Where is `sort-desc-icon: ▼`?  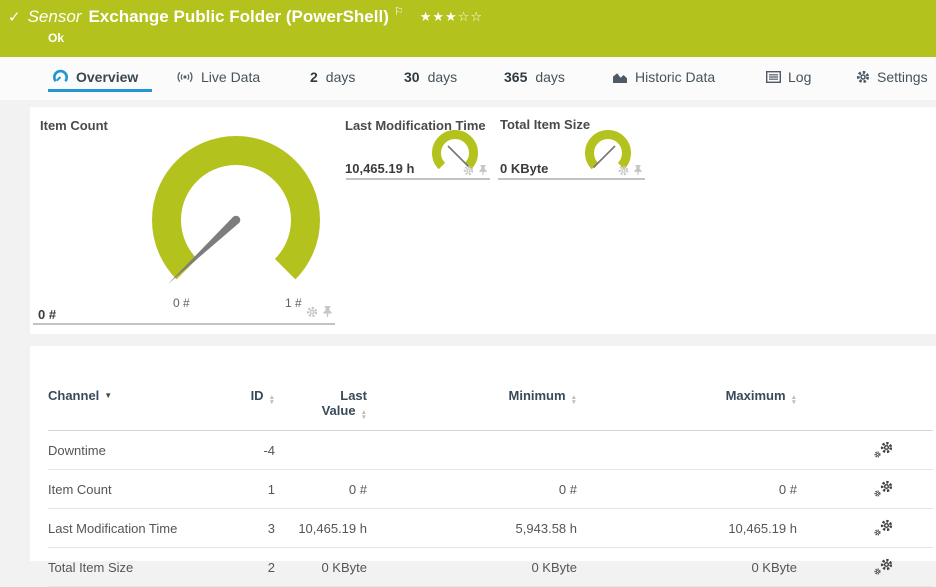
sort-desc-icon: ▼ is located at coordinates (108, 395).